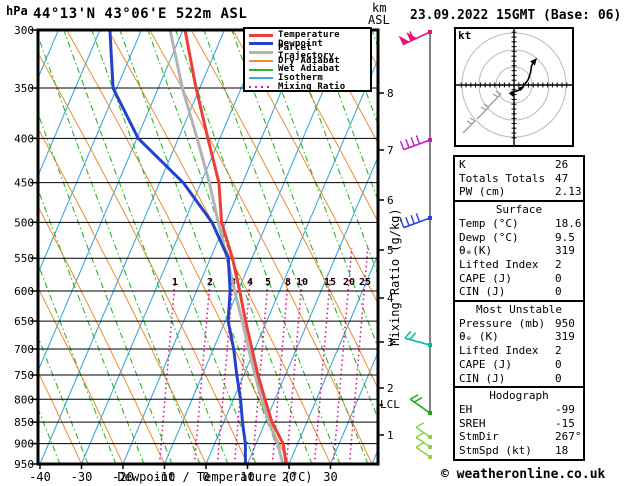  I want to click on mixing-ratio-value-label: 20, so click(349, 282).